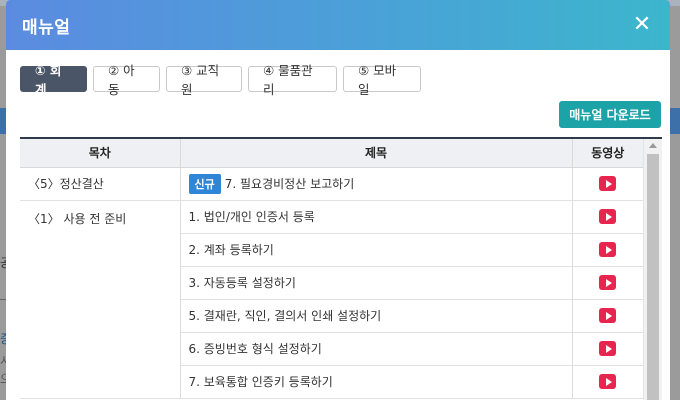 The height and width of the screenshot is (400, 680). What do you see at coordinates (376, 349) in the screenshot?
I see `title-cell: 6. 증빙번호 형식 설정하기` at bounding box center [376, 349].